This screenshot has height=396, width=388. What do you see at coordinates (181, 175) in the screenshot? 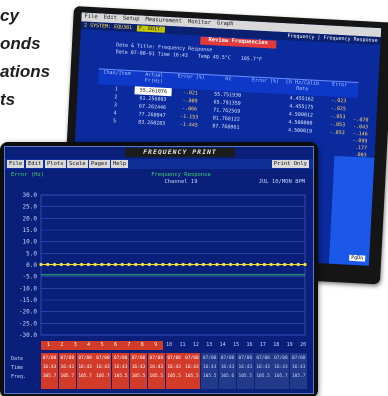
I see `plot-title: Frequency Response` at bounding box center [181, 175].